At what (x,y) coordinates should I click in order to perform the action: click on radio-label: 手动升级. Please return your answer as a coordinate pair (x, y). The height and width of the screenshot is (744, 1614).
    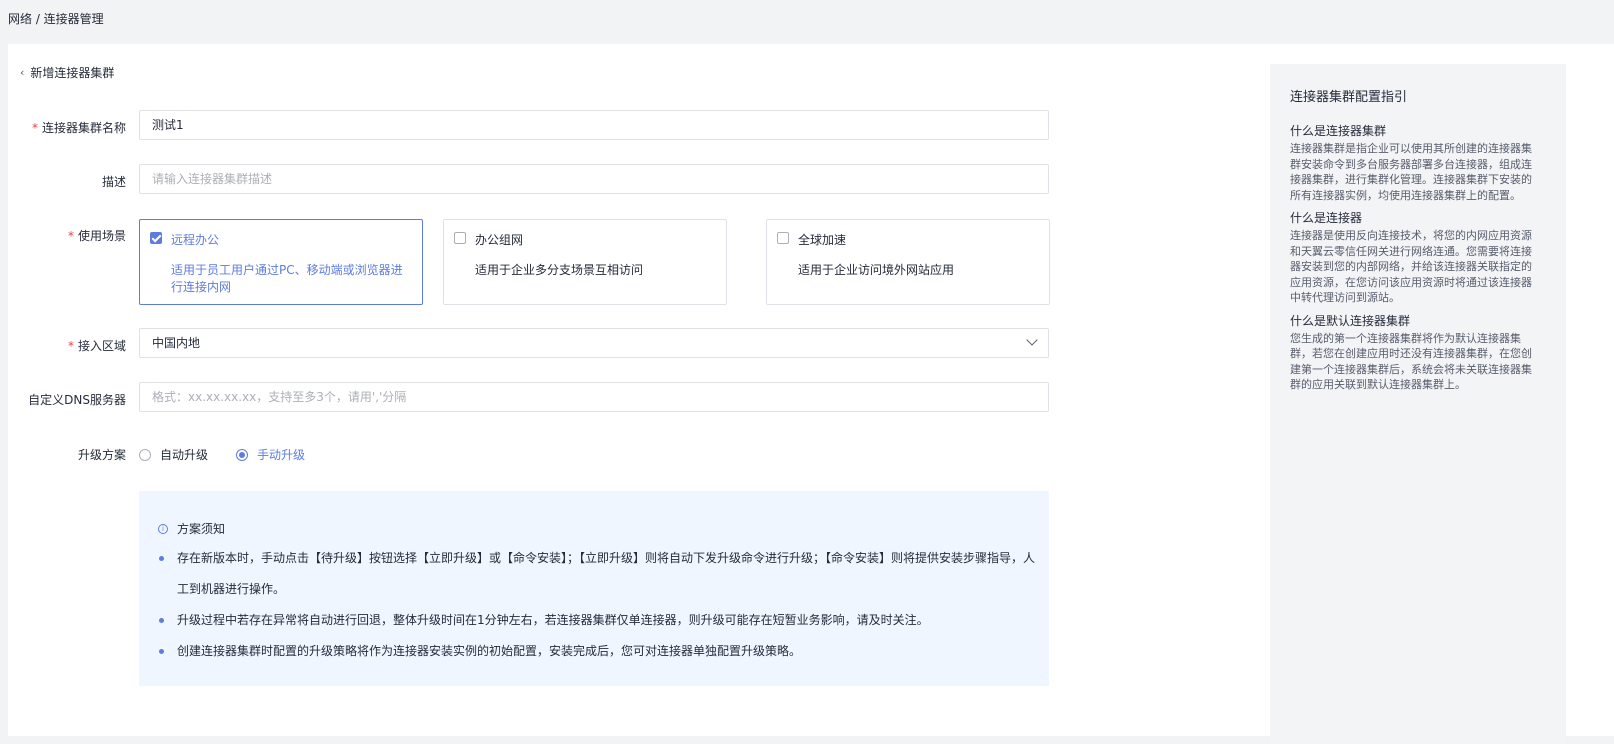
    Looking at the image, I should click on (281, 455).